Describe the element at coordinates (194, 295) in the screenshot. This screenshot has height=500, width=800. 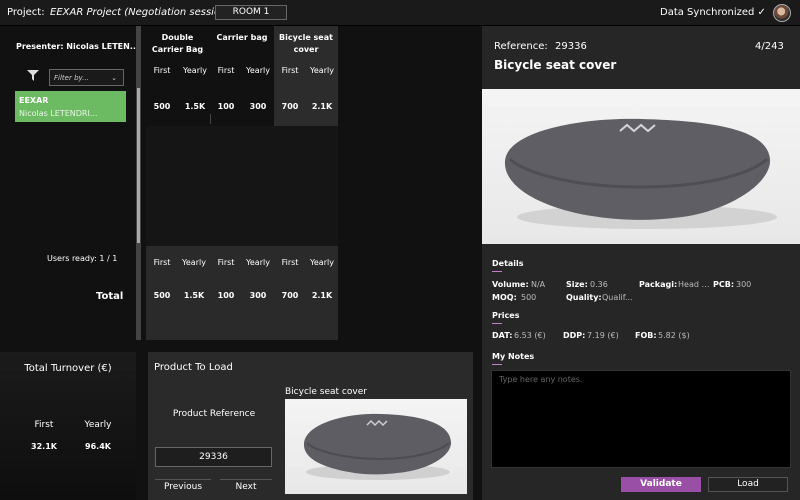
I see `total-value: 1.5K` at that location.